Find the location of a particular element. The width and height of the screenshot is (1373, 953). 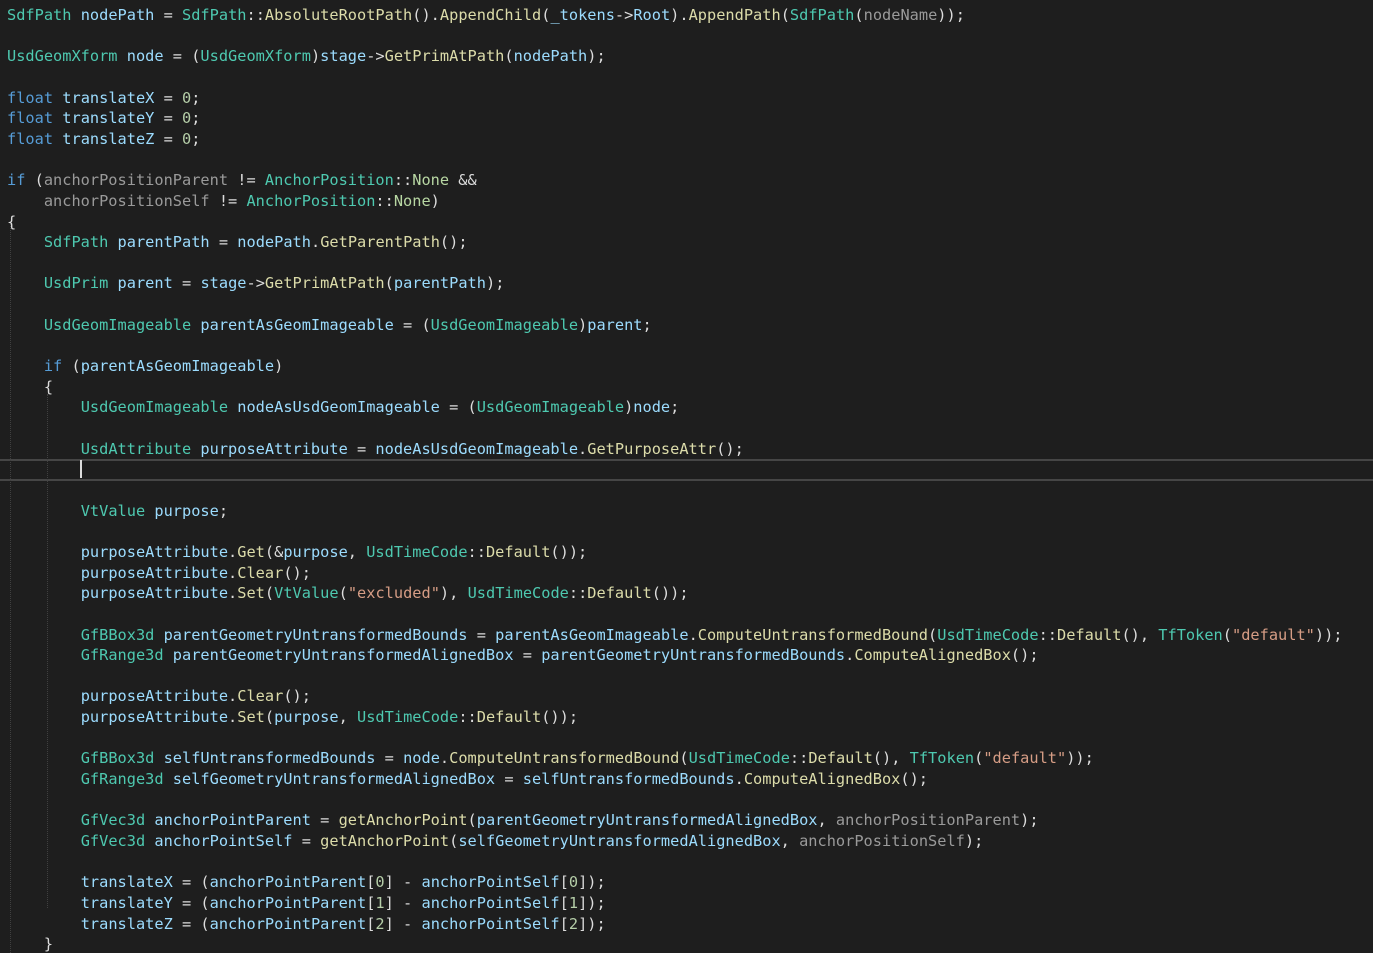

code-token: GfVec3d is located at coordinates (113, 820).